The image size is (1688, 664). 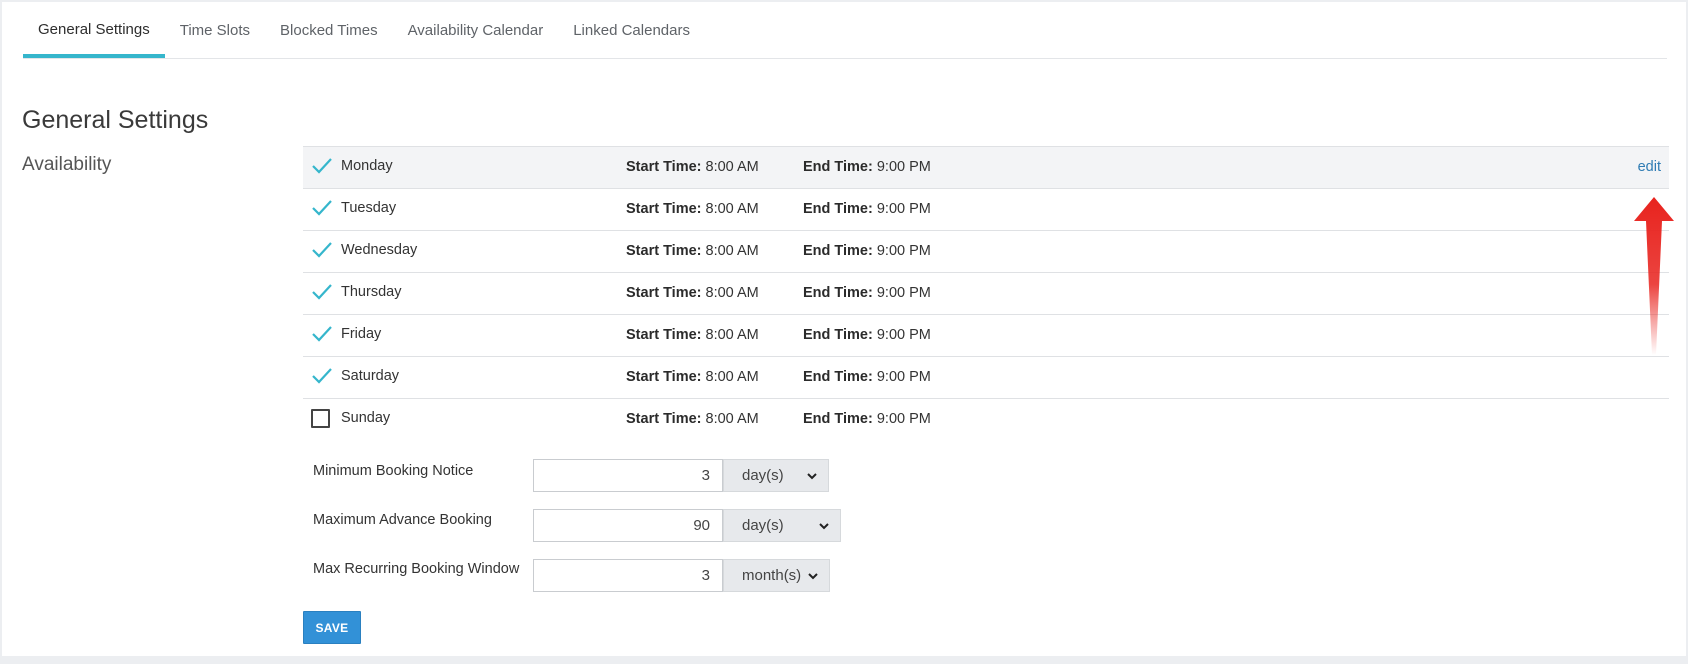 I want to click on tab-availability-calendar: Availability Calendar, so click(x=476, y=29).